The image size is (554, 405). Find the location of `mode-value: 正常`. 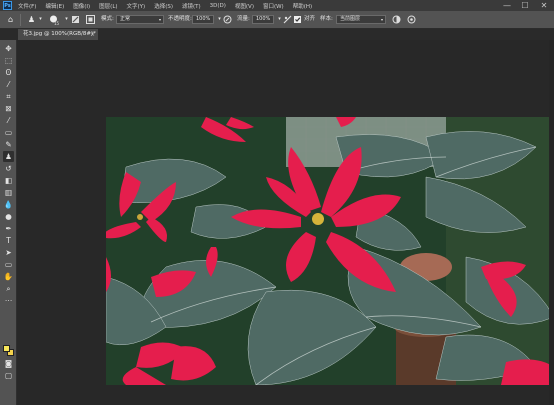

mode-value: 正常 is located at coordinates (125, 19).